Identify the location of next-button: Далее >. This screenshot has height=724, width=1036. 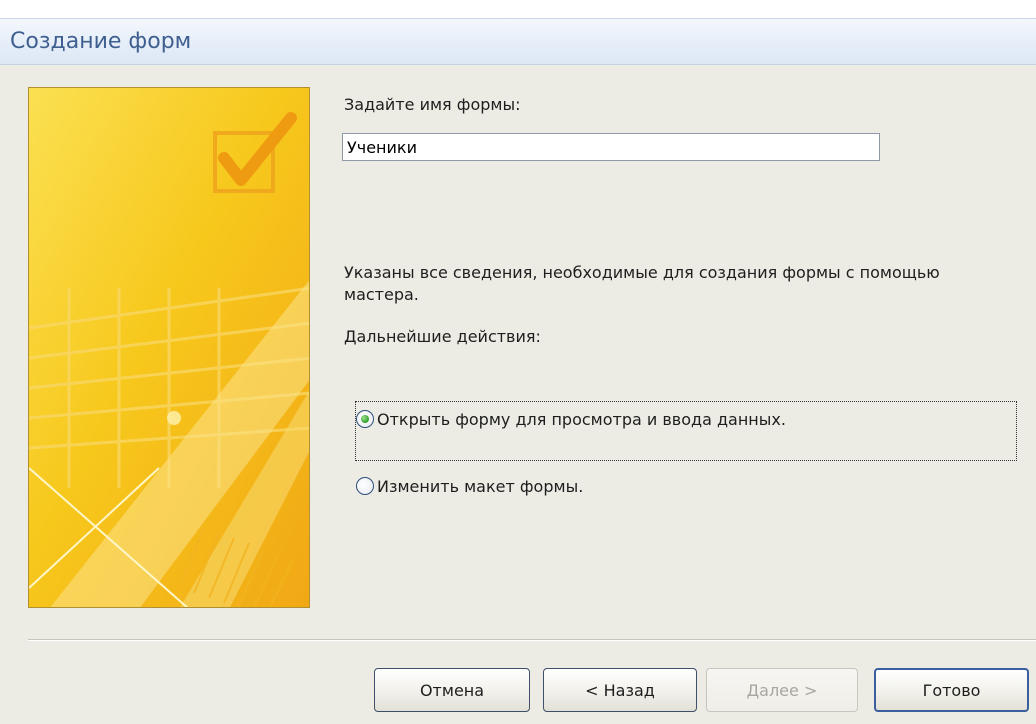
(782, 690).